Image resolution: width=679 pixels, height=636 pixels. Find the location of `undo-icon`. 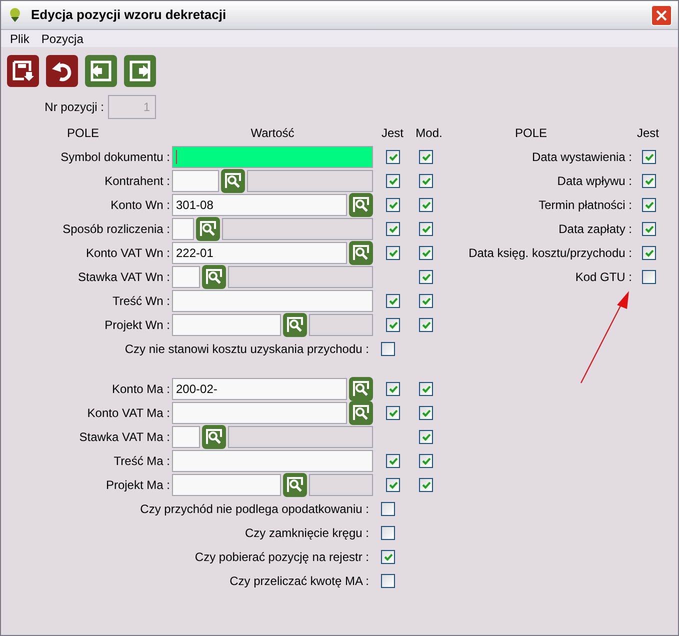

undo-icon is located at coordinates (62, 71).